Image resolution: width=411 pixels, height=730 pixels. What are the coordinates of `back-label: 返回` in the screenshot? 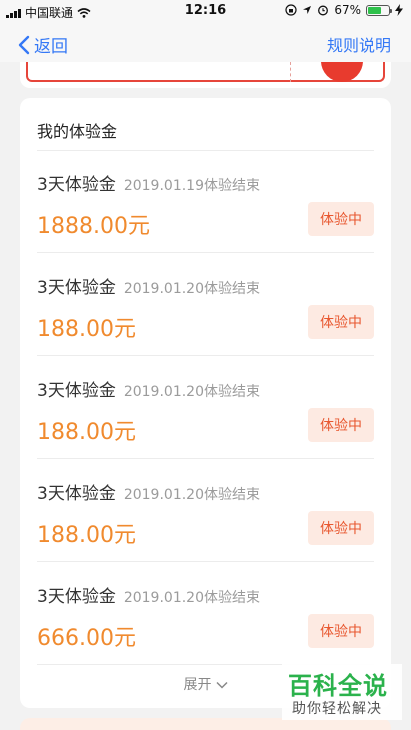 It's located at (51, 47).